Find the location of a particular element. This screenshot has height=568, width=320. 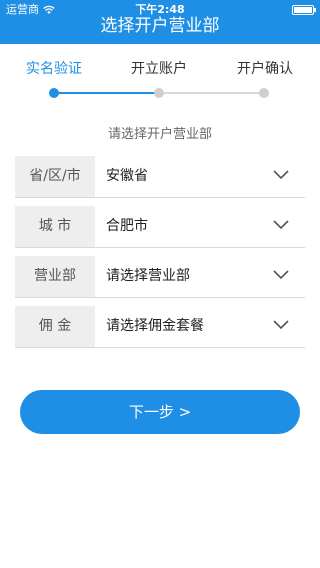

branch-value: 请选择营业部 is located at coordinates (148, 276).